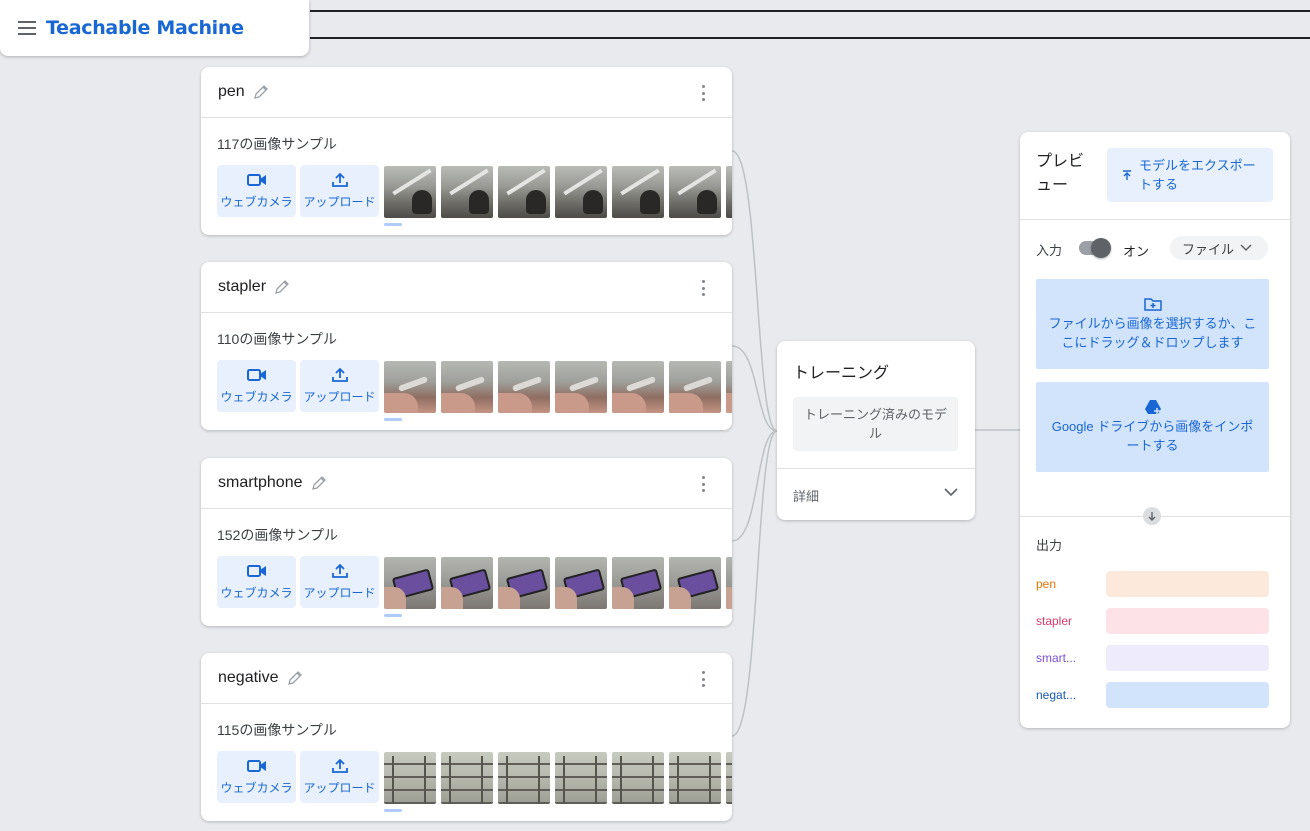 This screenshot has width=1310, height=831. What do you see at coordinates (841, 373) in the screenshot?
I see `training-title: トレーニング` at bounding box center [841, 373].